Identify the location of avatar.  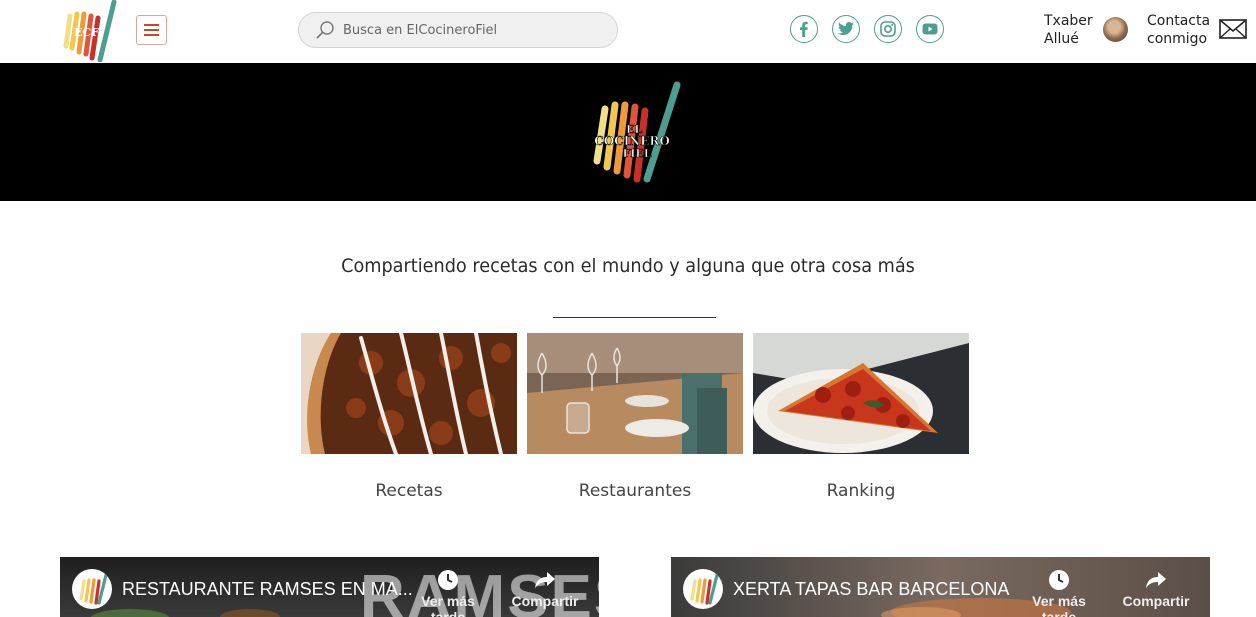
(1115, 29).